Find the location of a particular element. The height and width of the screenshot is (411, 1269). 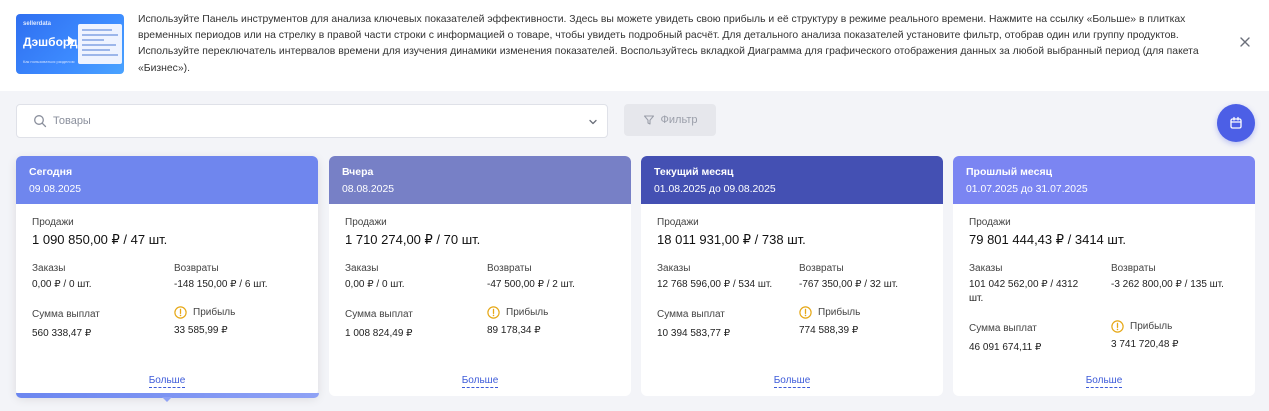

orders-value: 12 768 596,00 ₽ / 534 шт. is located at coordinates (715, 284).